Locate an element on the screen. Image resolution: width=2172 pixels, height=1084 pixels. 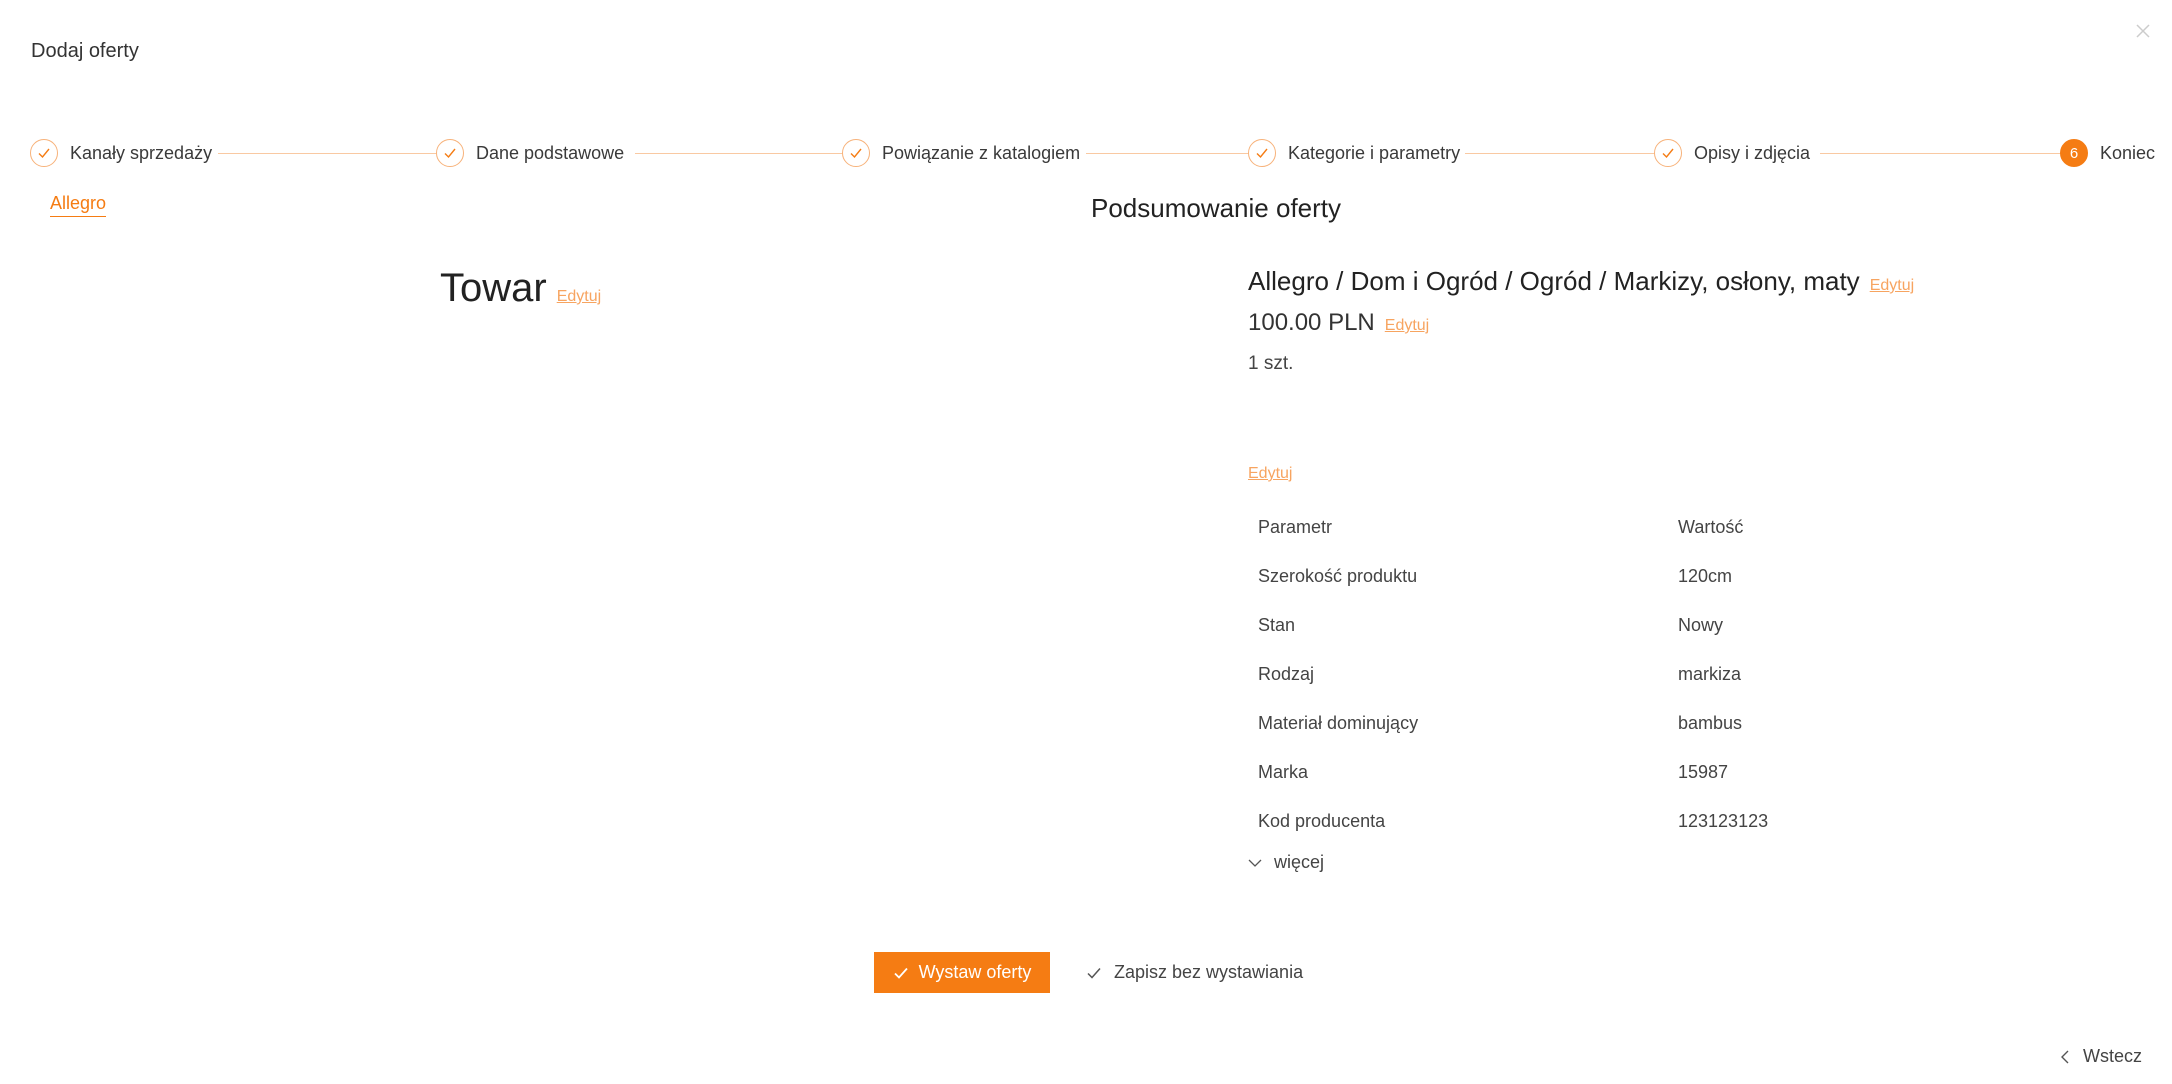
edit-category-link: Edytuj is located at coordinates (1892, 286).